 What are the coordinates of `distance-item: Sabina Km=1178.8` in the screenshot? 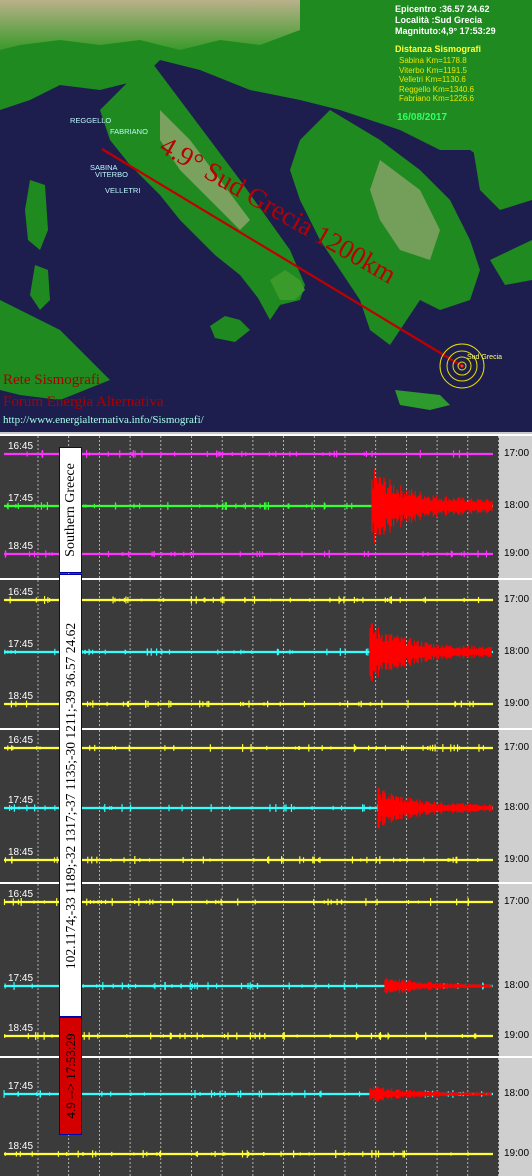 It's located at (433, 60).